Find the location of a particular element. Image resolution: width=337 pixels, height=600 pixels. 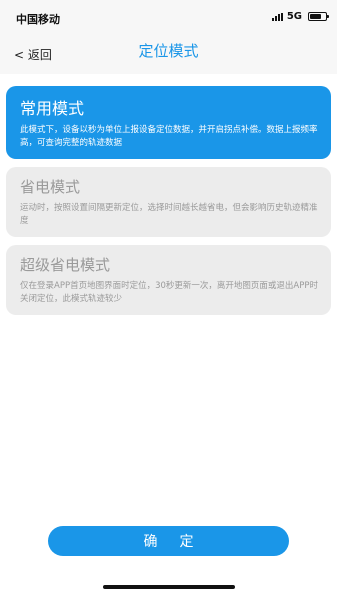

mode-title: 省电模式 is located at coordinates (50, 187).